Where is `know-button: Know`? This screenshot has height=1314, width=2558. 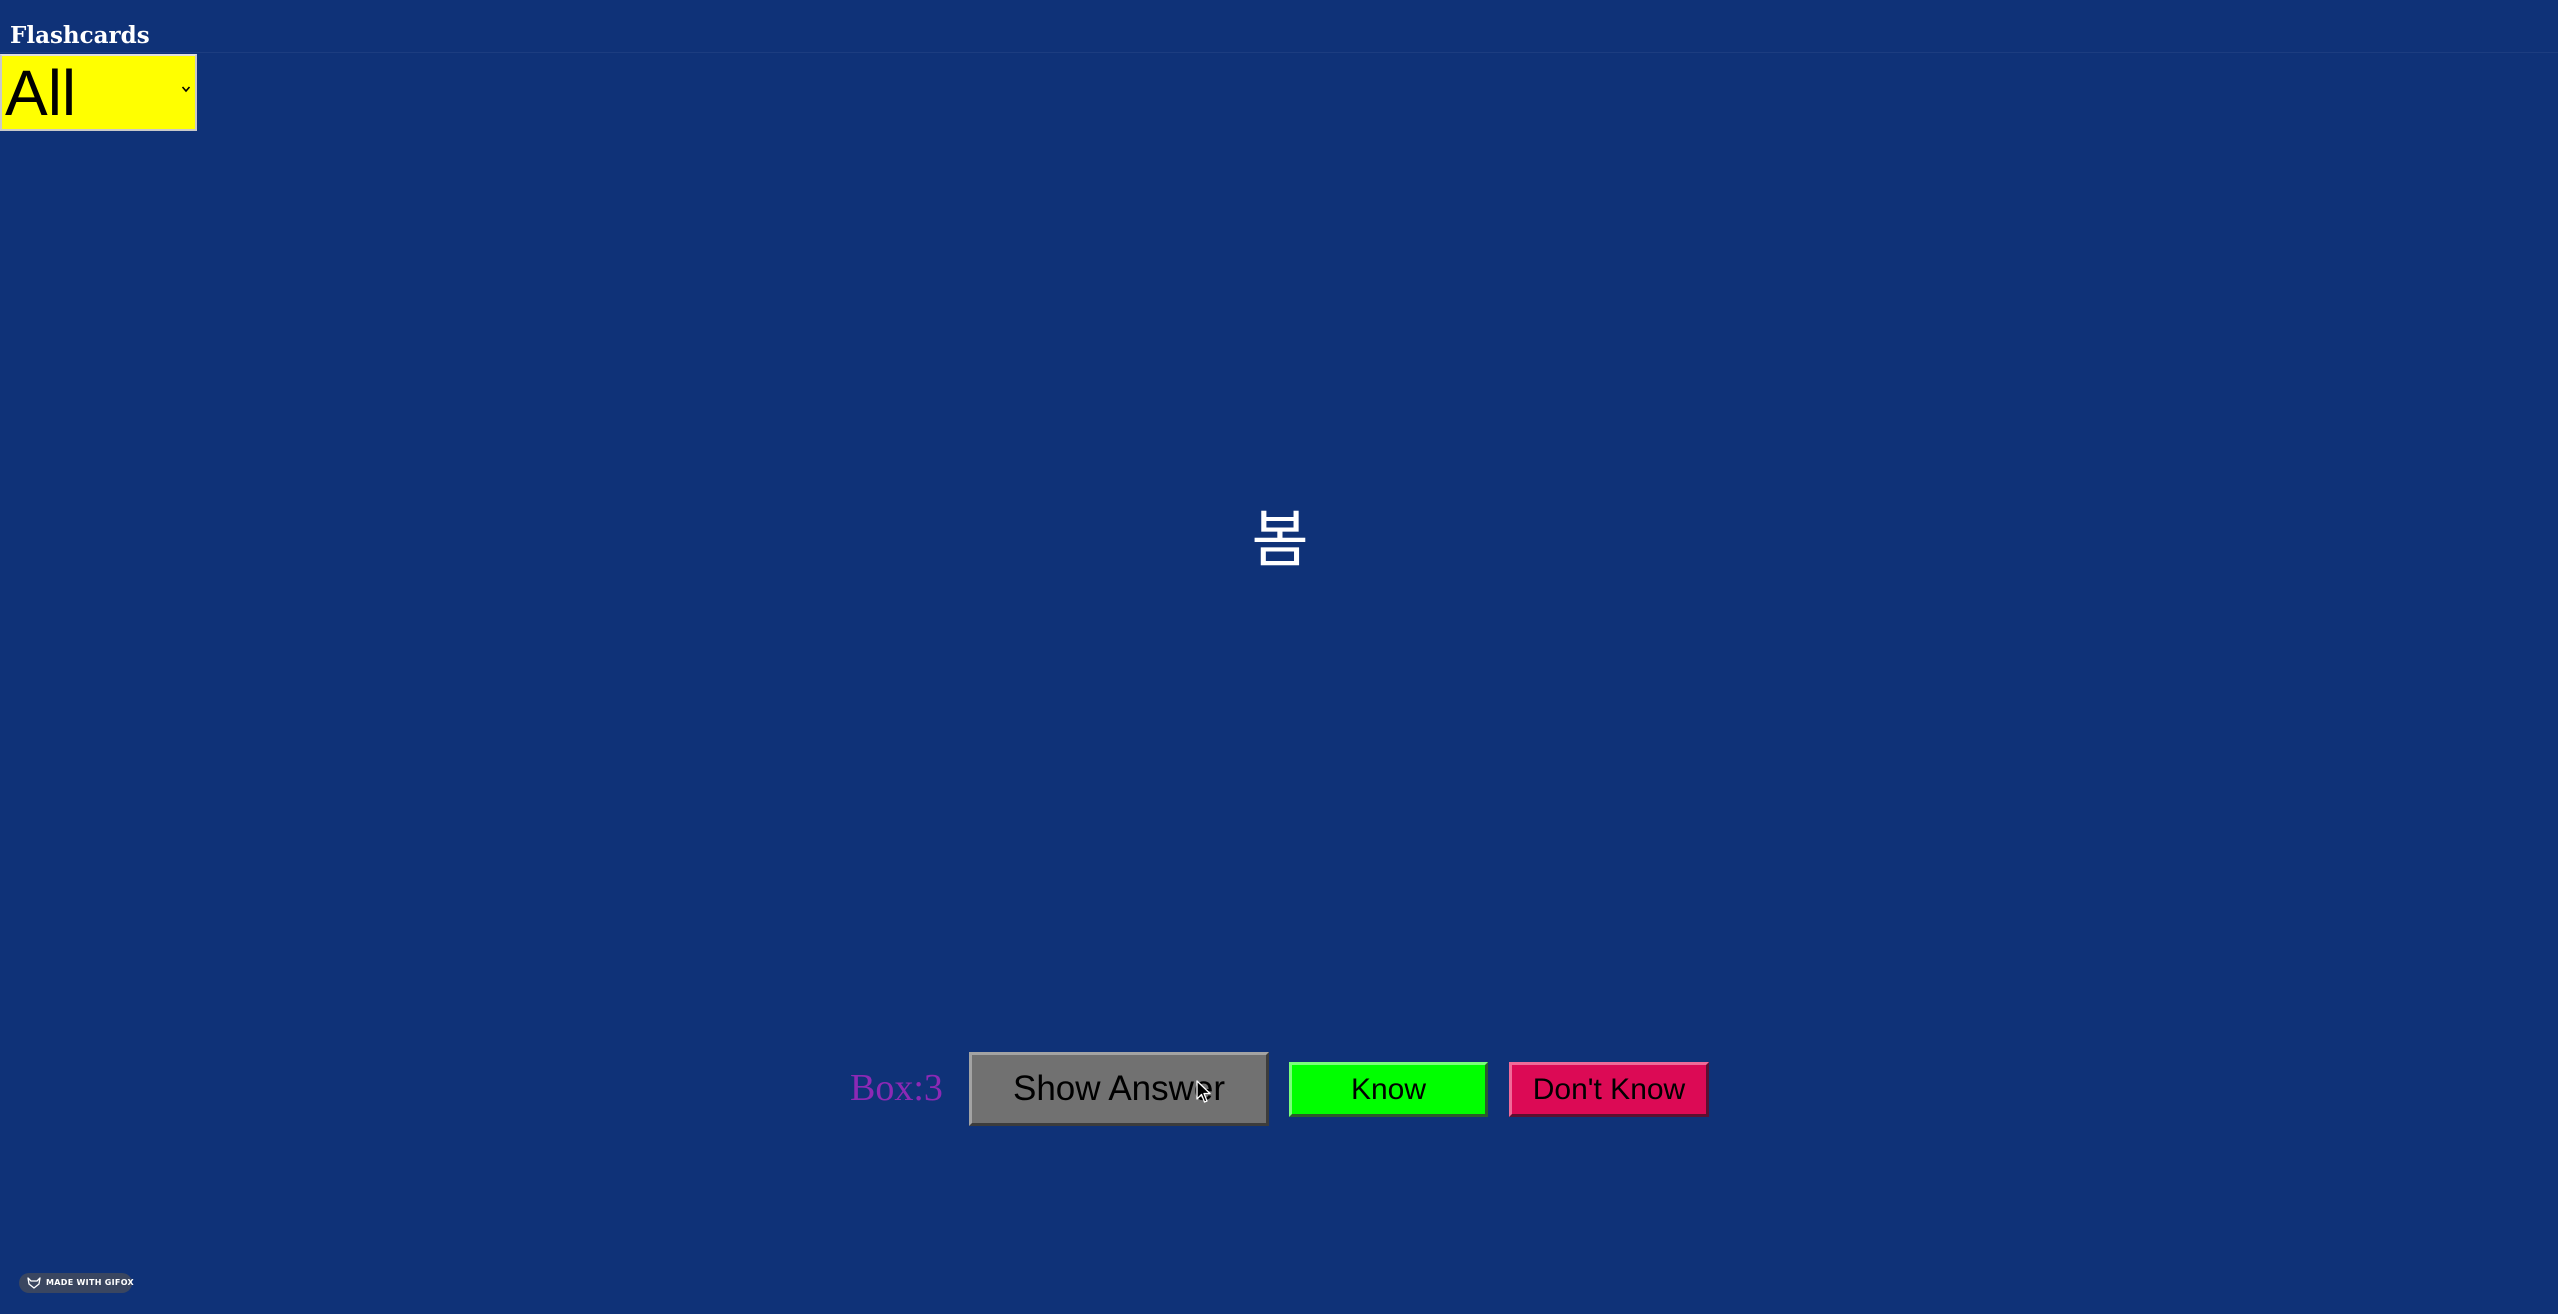 know-button: Know is located at coordinates (1388, 1089).